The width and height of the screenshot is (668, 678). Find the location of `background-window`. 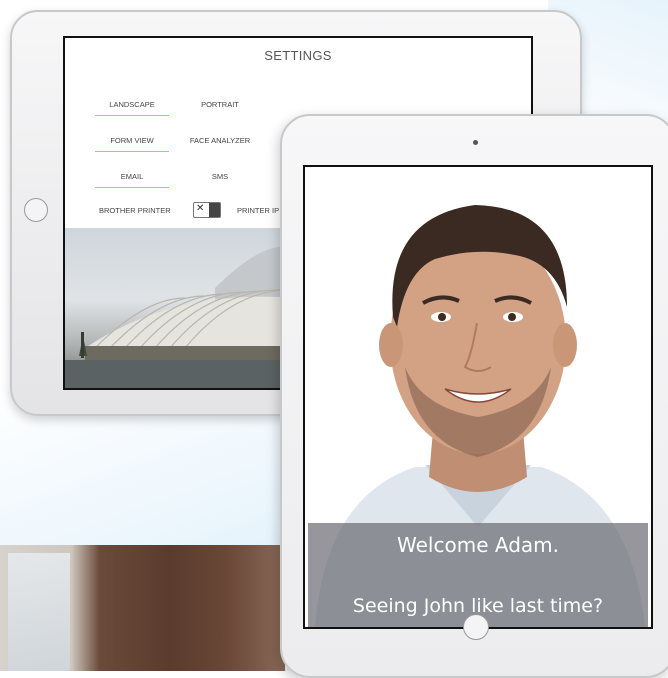

background-window is located at coordinates (39, 612).